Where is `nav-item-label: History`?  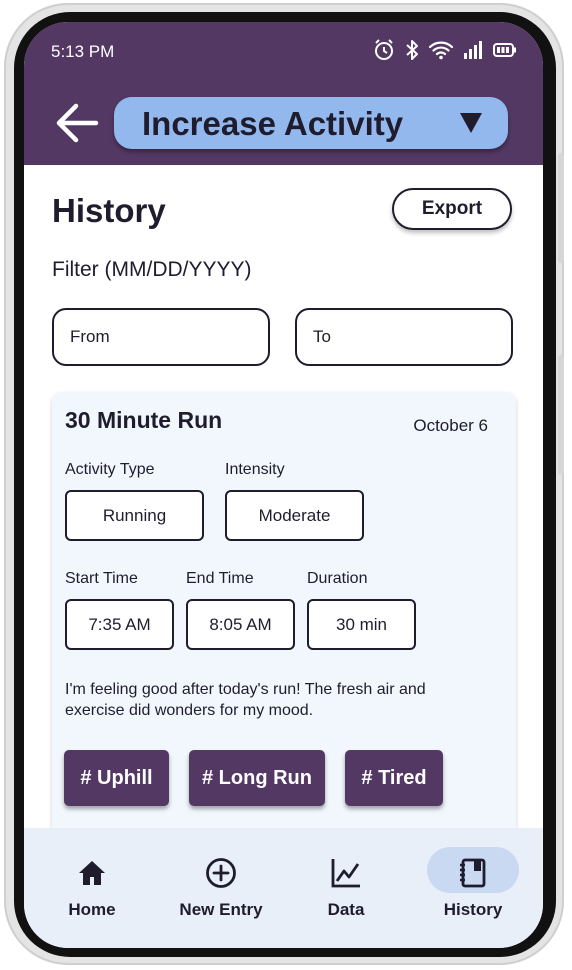 nav-item-label: History is located at coordinates (473, 909).